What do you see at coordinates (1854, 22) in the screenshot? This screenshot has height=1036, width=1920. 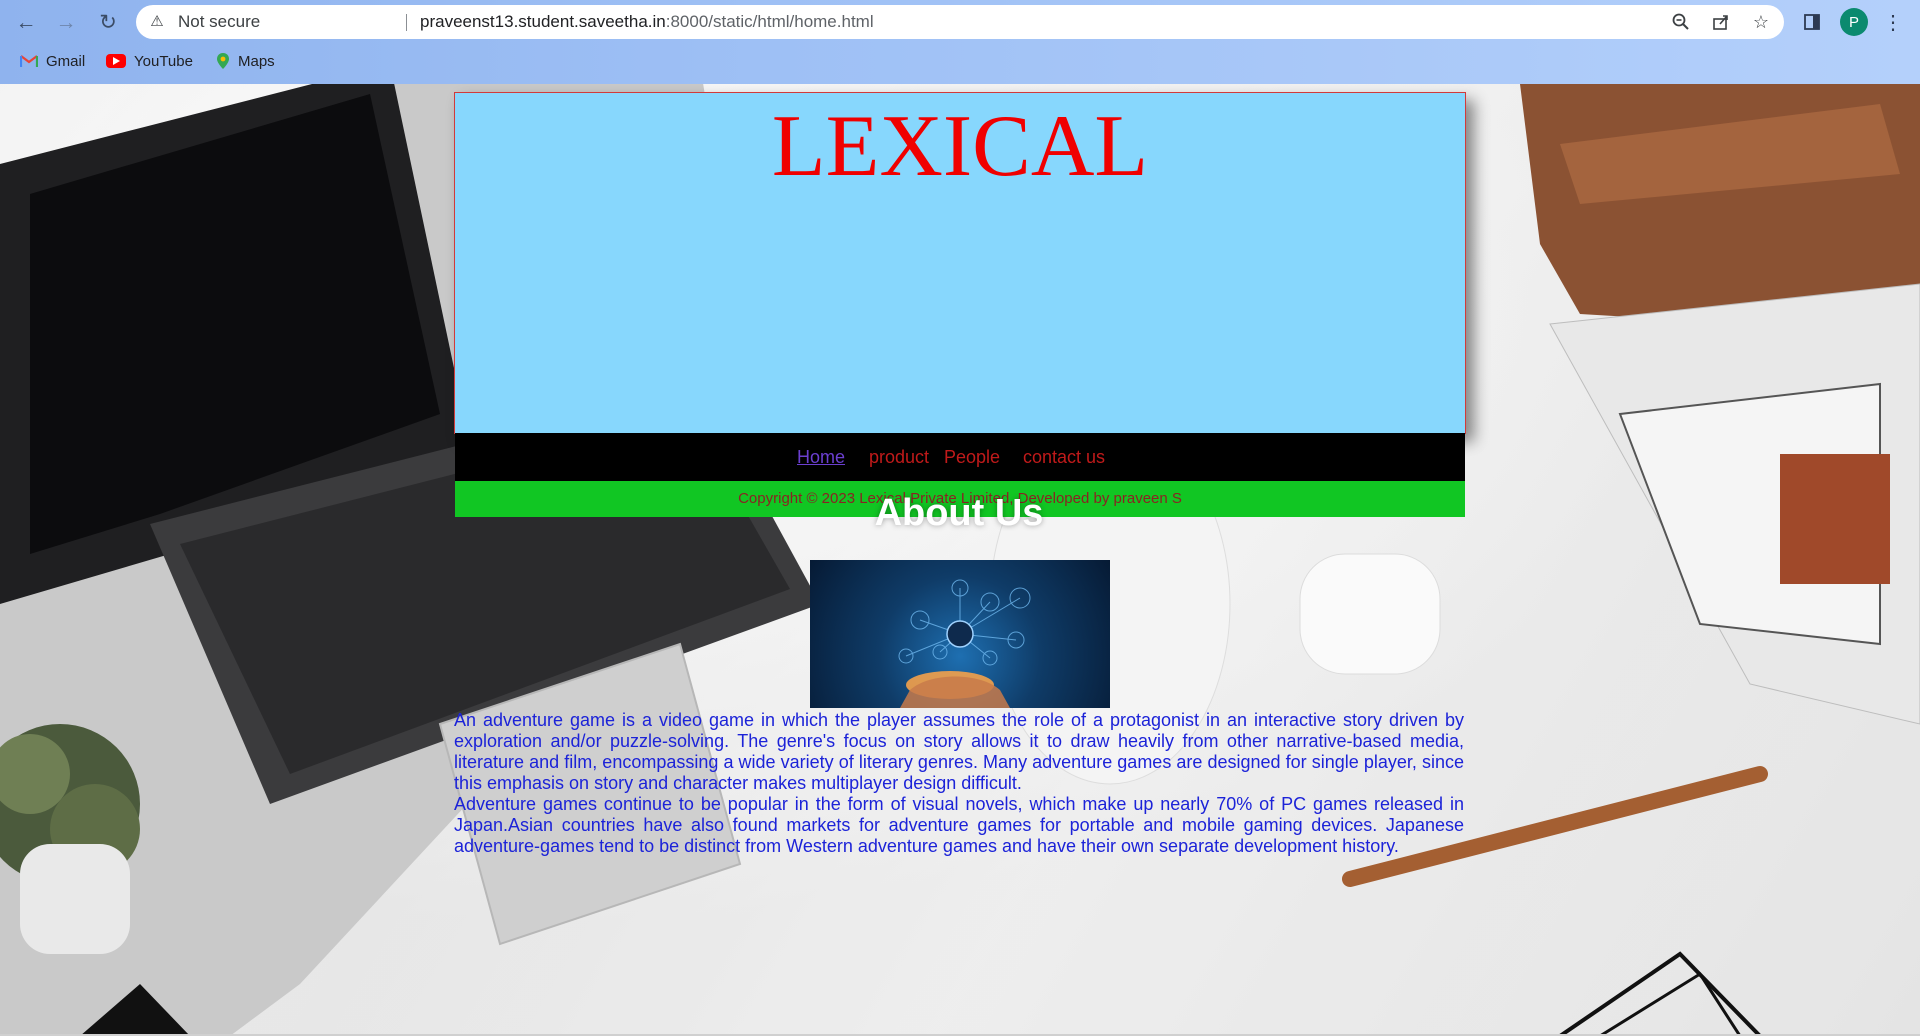 I see `profile-avatar: P` at bounding box center [1854, 22].